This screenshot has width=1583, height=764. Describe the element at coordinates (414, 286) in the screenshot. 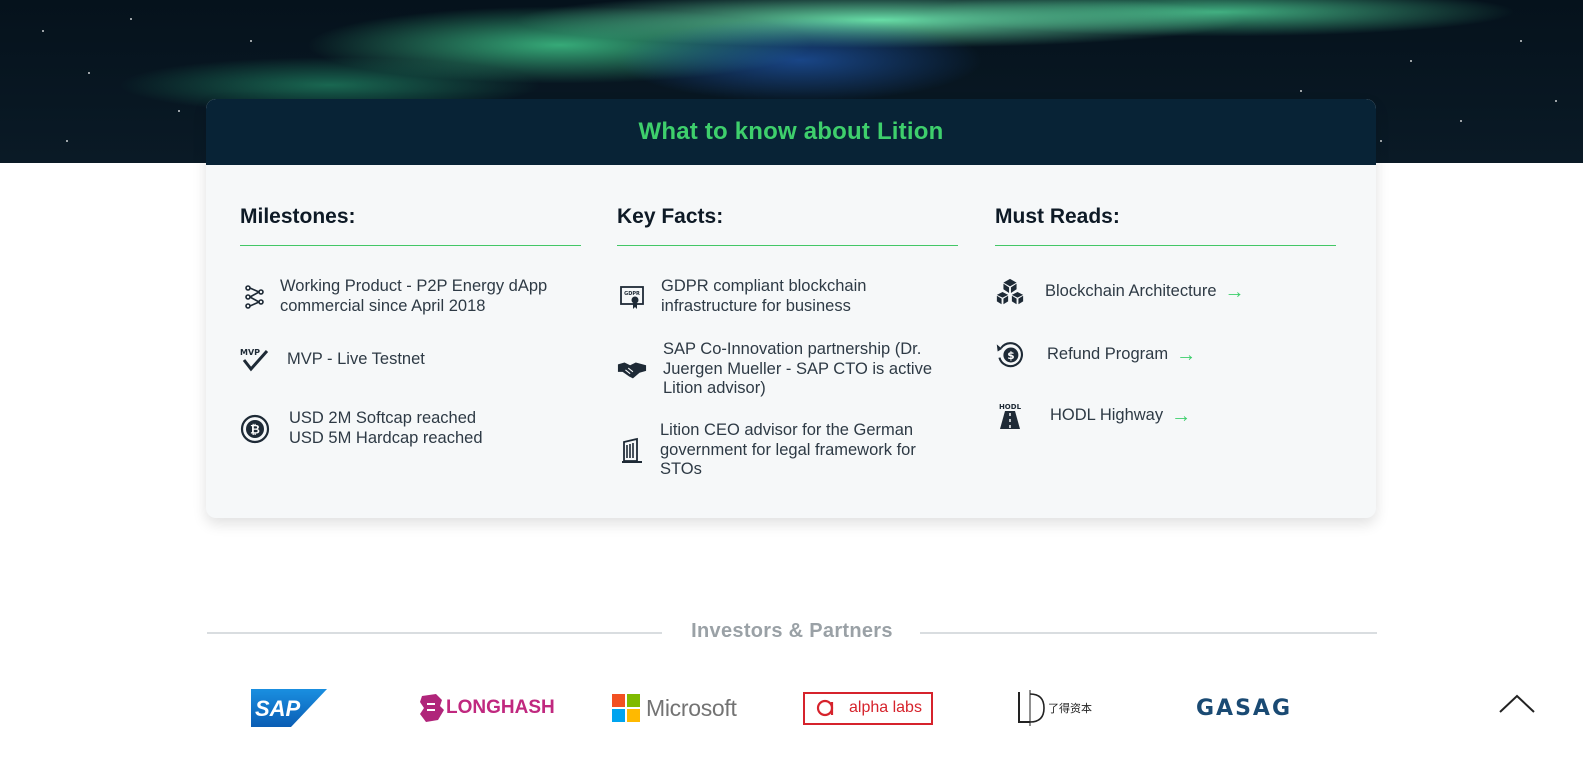

I see `milestone-line: Working Product - P2P Energy dApp` at that location.